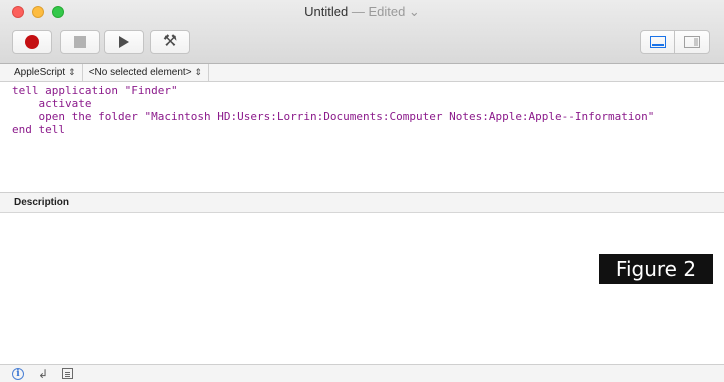  I want to click on view-toggle, so click(675, 42).